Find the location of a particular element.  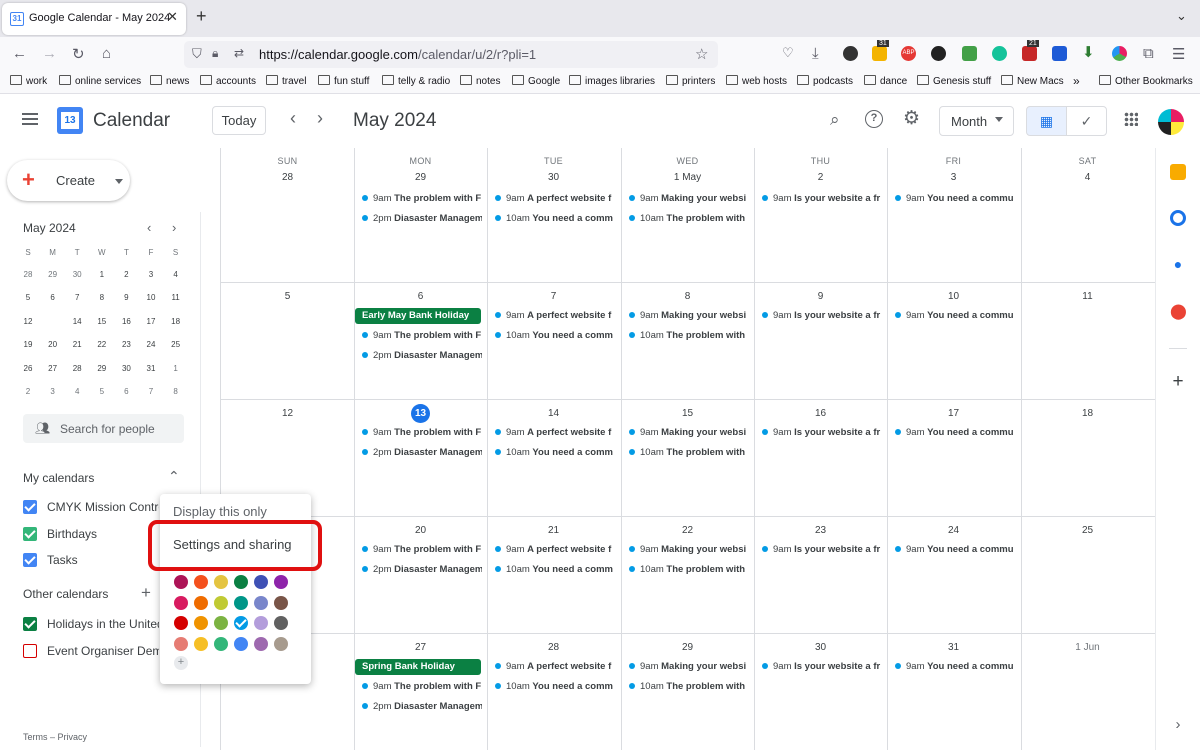

forward-icon: → is located at coordinates (49, 53).